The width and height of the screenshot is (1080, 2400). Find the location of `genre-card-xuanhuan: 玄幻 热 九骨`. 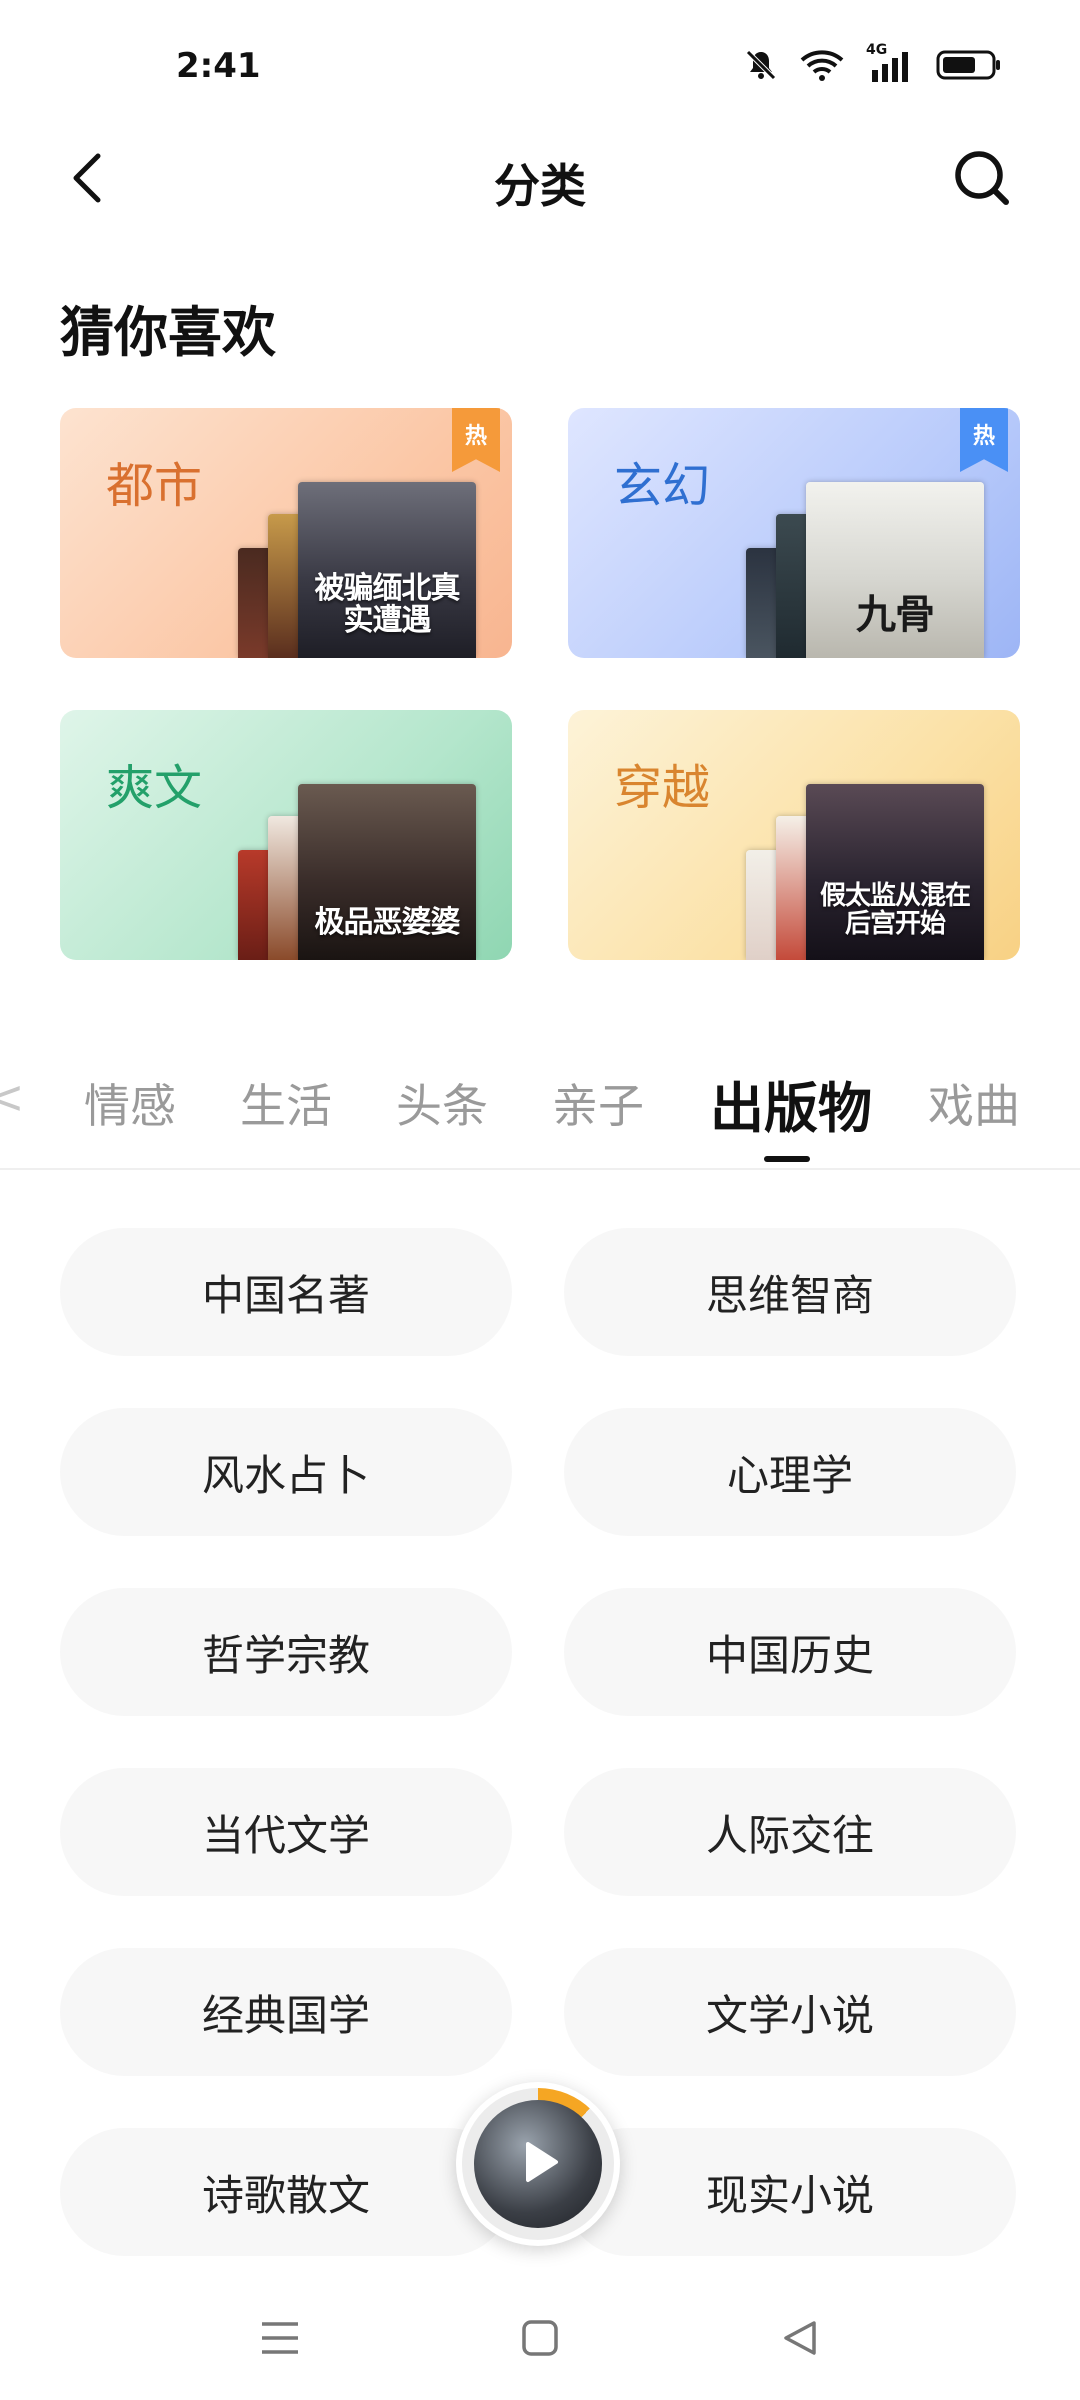

genre-card-xuanhuan: 玄幻 热 九骨 is located at coordinates (794, 533).